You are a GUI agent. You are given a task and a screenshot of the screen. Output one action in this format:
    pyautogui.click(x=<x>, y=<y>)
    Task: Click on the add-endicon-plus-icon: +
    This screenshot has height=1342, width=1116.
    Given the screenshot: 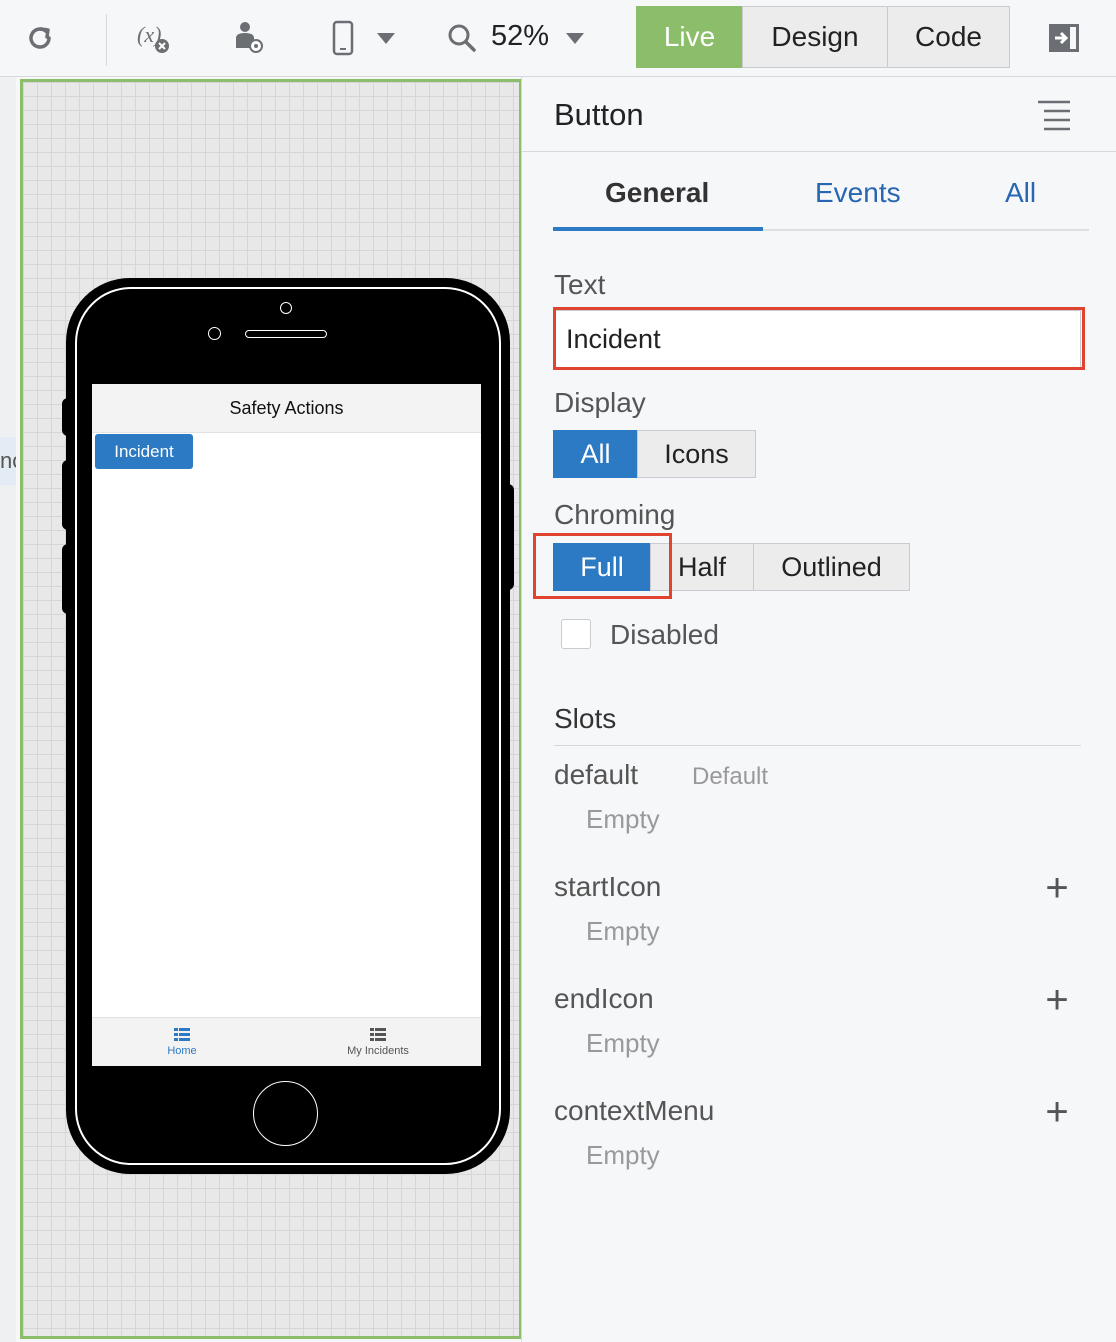 What is the action you would take?
    pyautogui.click(x=1057, y=1000)
    